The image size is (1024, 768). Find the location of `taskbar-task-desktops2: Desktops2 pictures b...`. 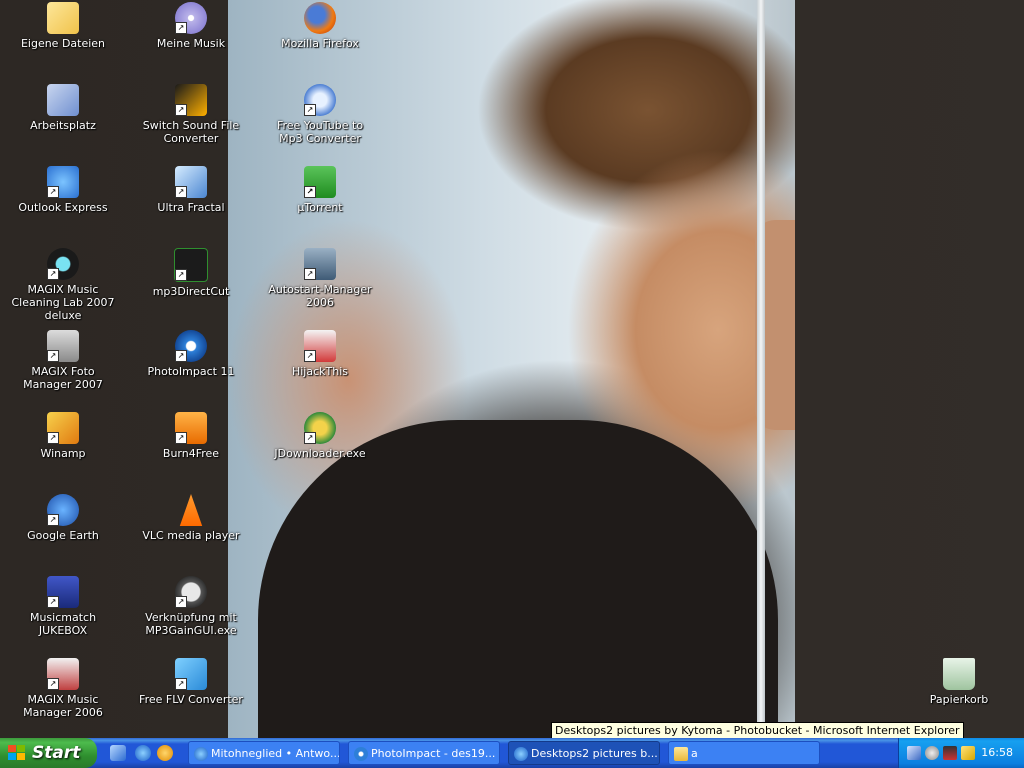

taskbar-task-desktops2: Desktops2 pictures b... is located at coordinates (584, 753).